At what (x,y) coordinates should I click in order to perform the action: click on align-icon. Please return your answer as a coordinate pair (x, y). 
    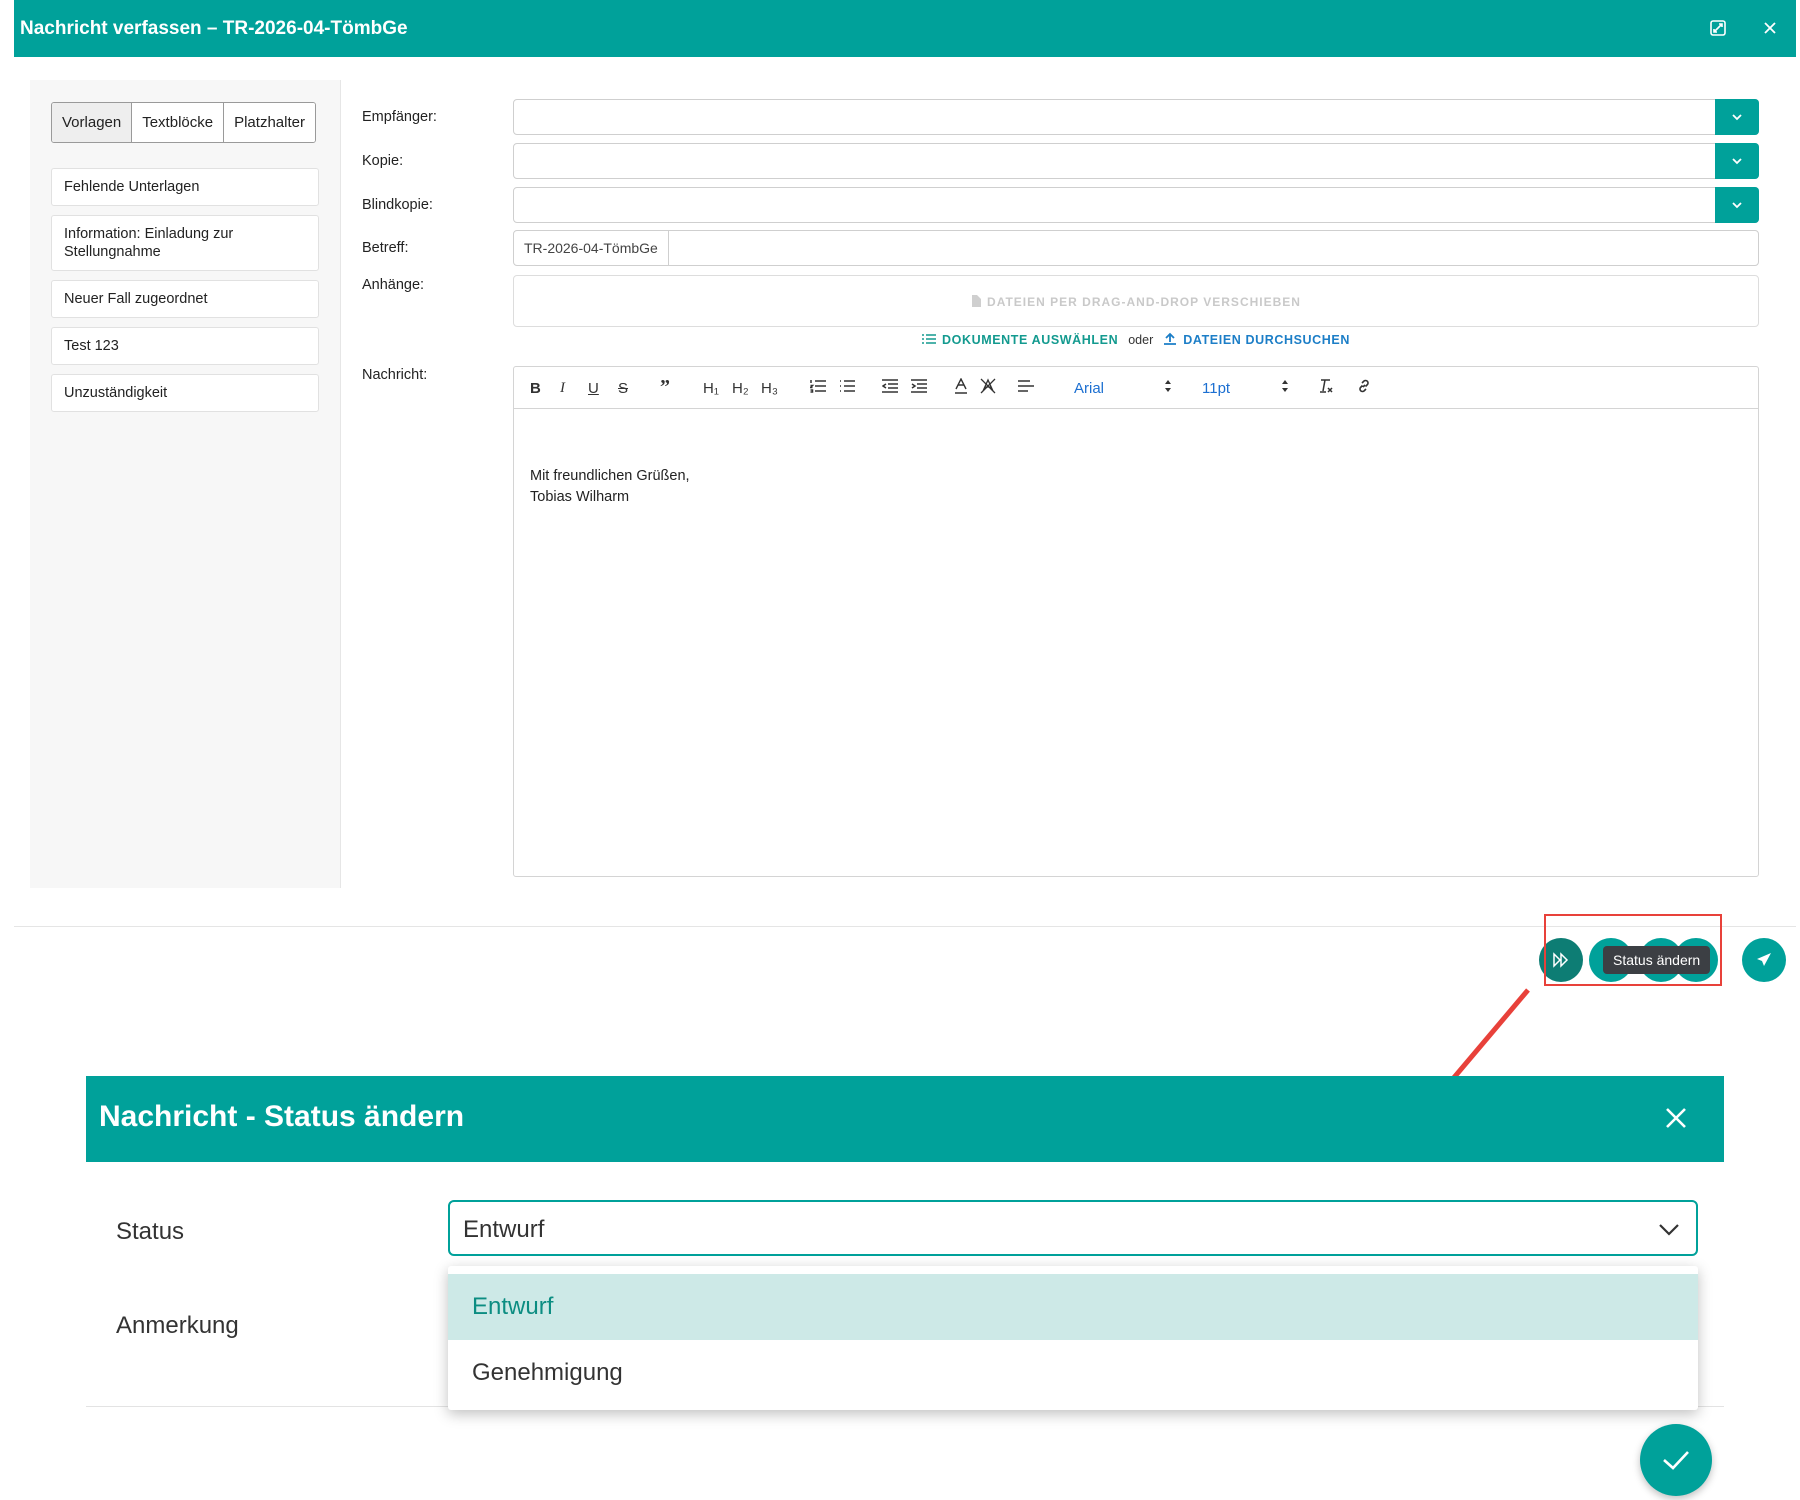
    Looking at the image, I should click on (1026, 388).